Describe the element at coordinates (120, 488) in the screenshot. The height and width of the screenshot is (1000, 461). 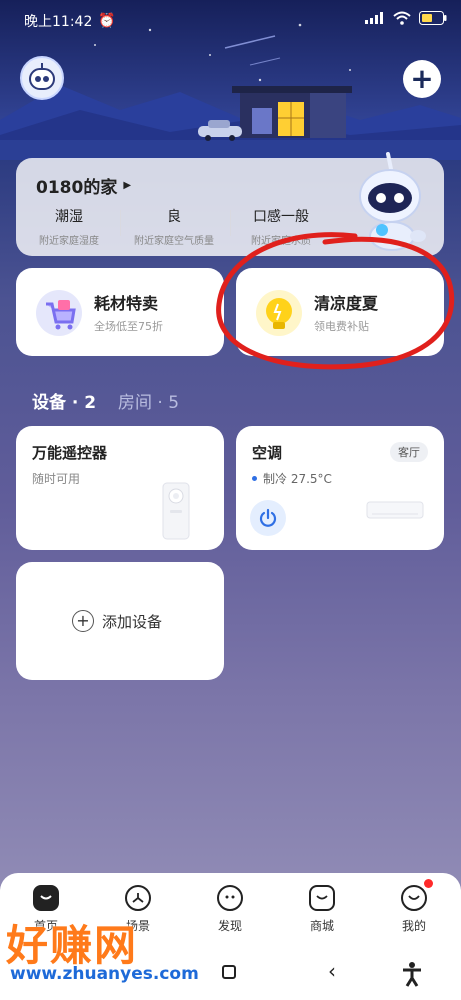
I see `device-card-remote: 万能遥控器 随时可用` at that location.